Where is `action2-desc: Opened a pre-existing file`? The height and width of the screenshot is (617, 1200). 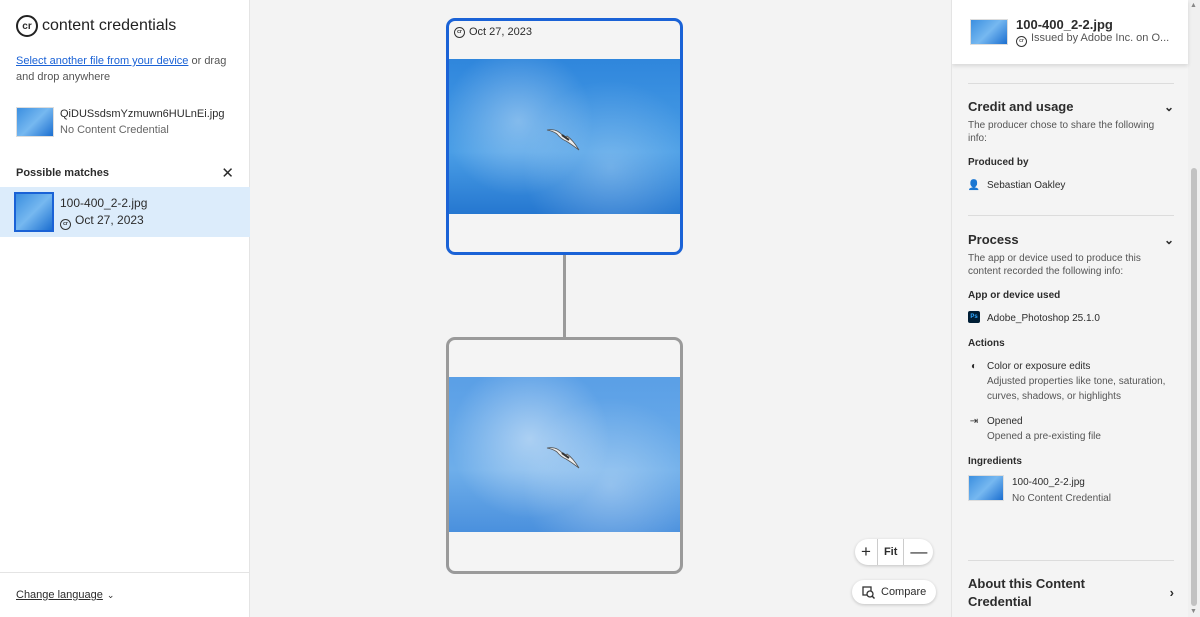 action2-desc: Opened a pre-existing file is located at coordinates (1044, 436).